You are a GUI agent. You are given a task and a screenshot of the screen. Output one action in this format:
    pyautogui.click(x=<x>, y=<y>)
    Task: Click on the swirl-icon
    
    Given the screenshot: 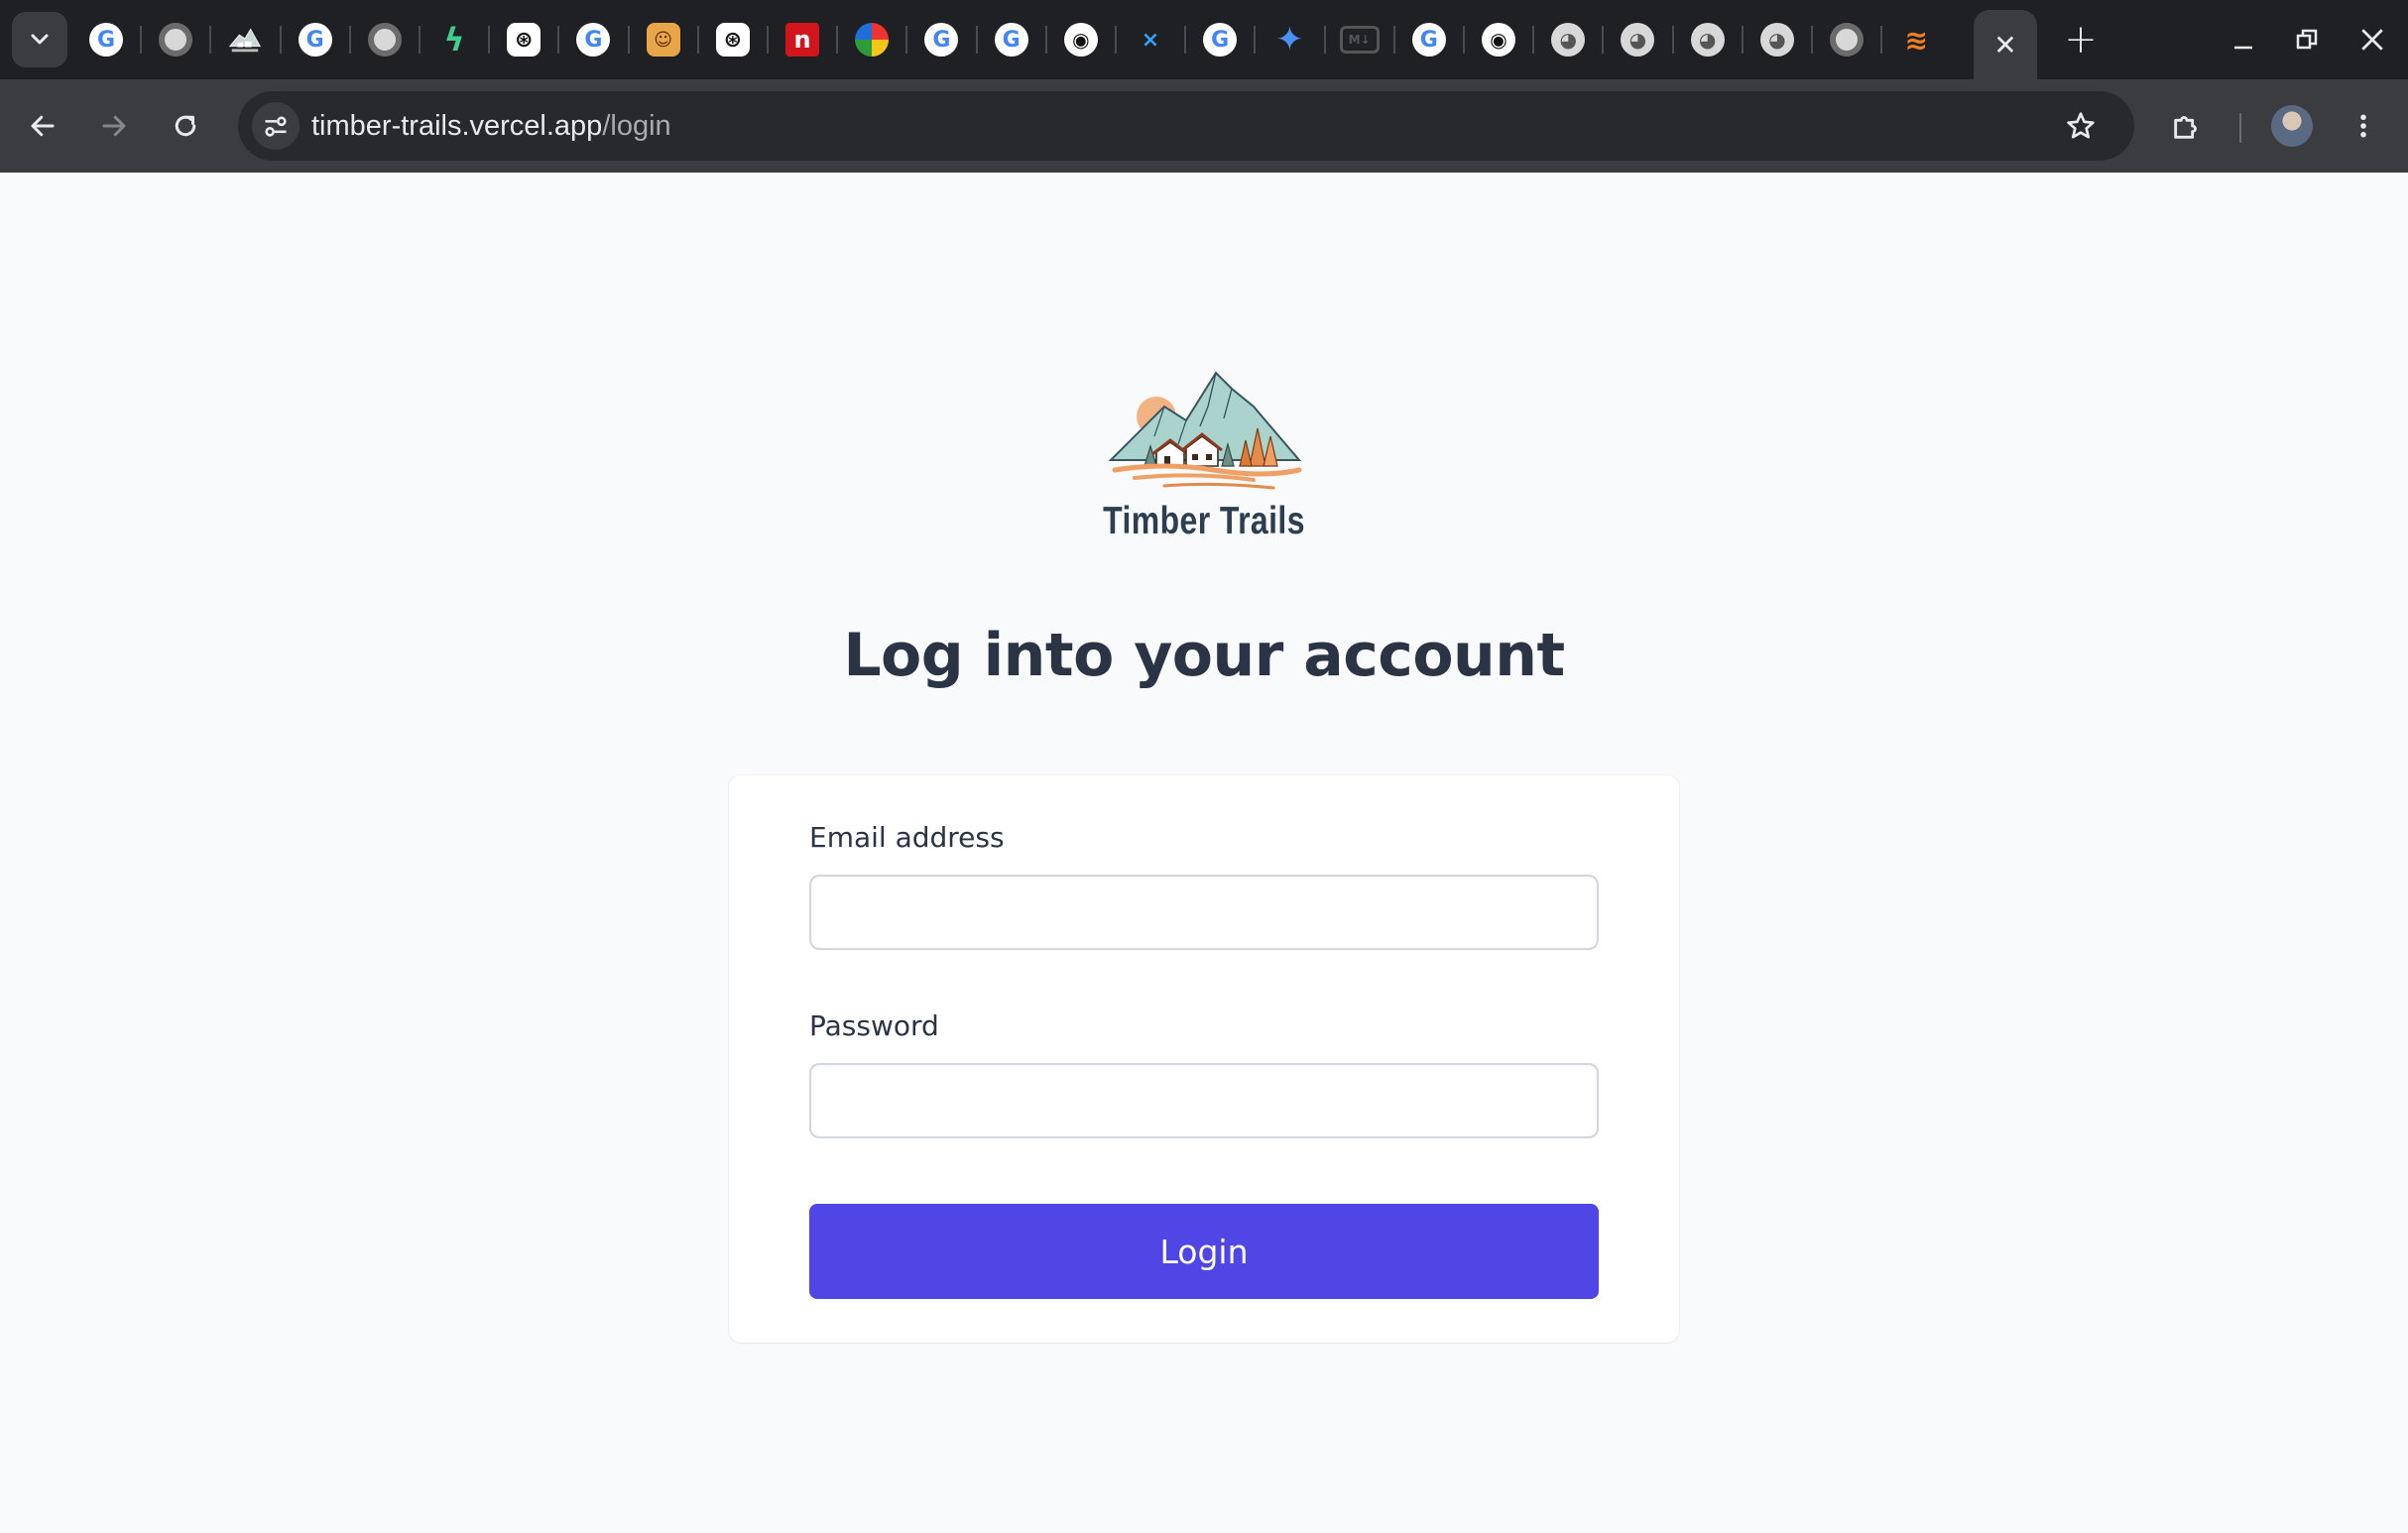 What is the action you would take?
    pyautogui.click(x=873, y=40)
    